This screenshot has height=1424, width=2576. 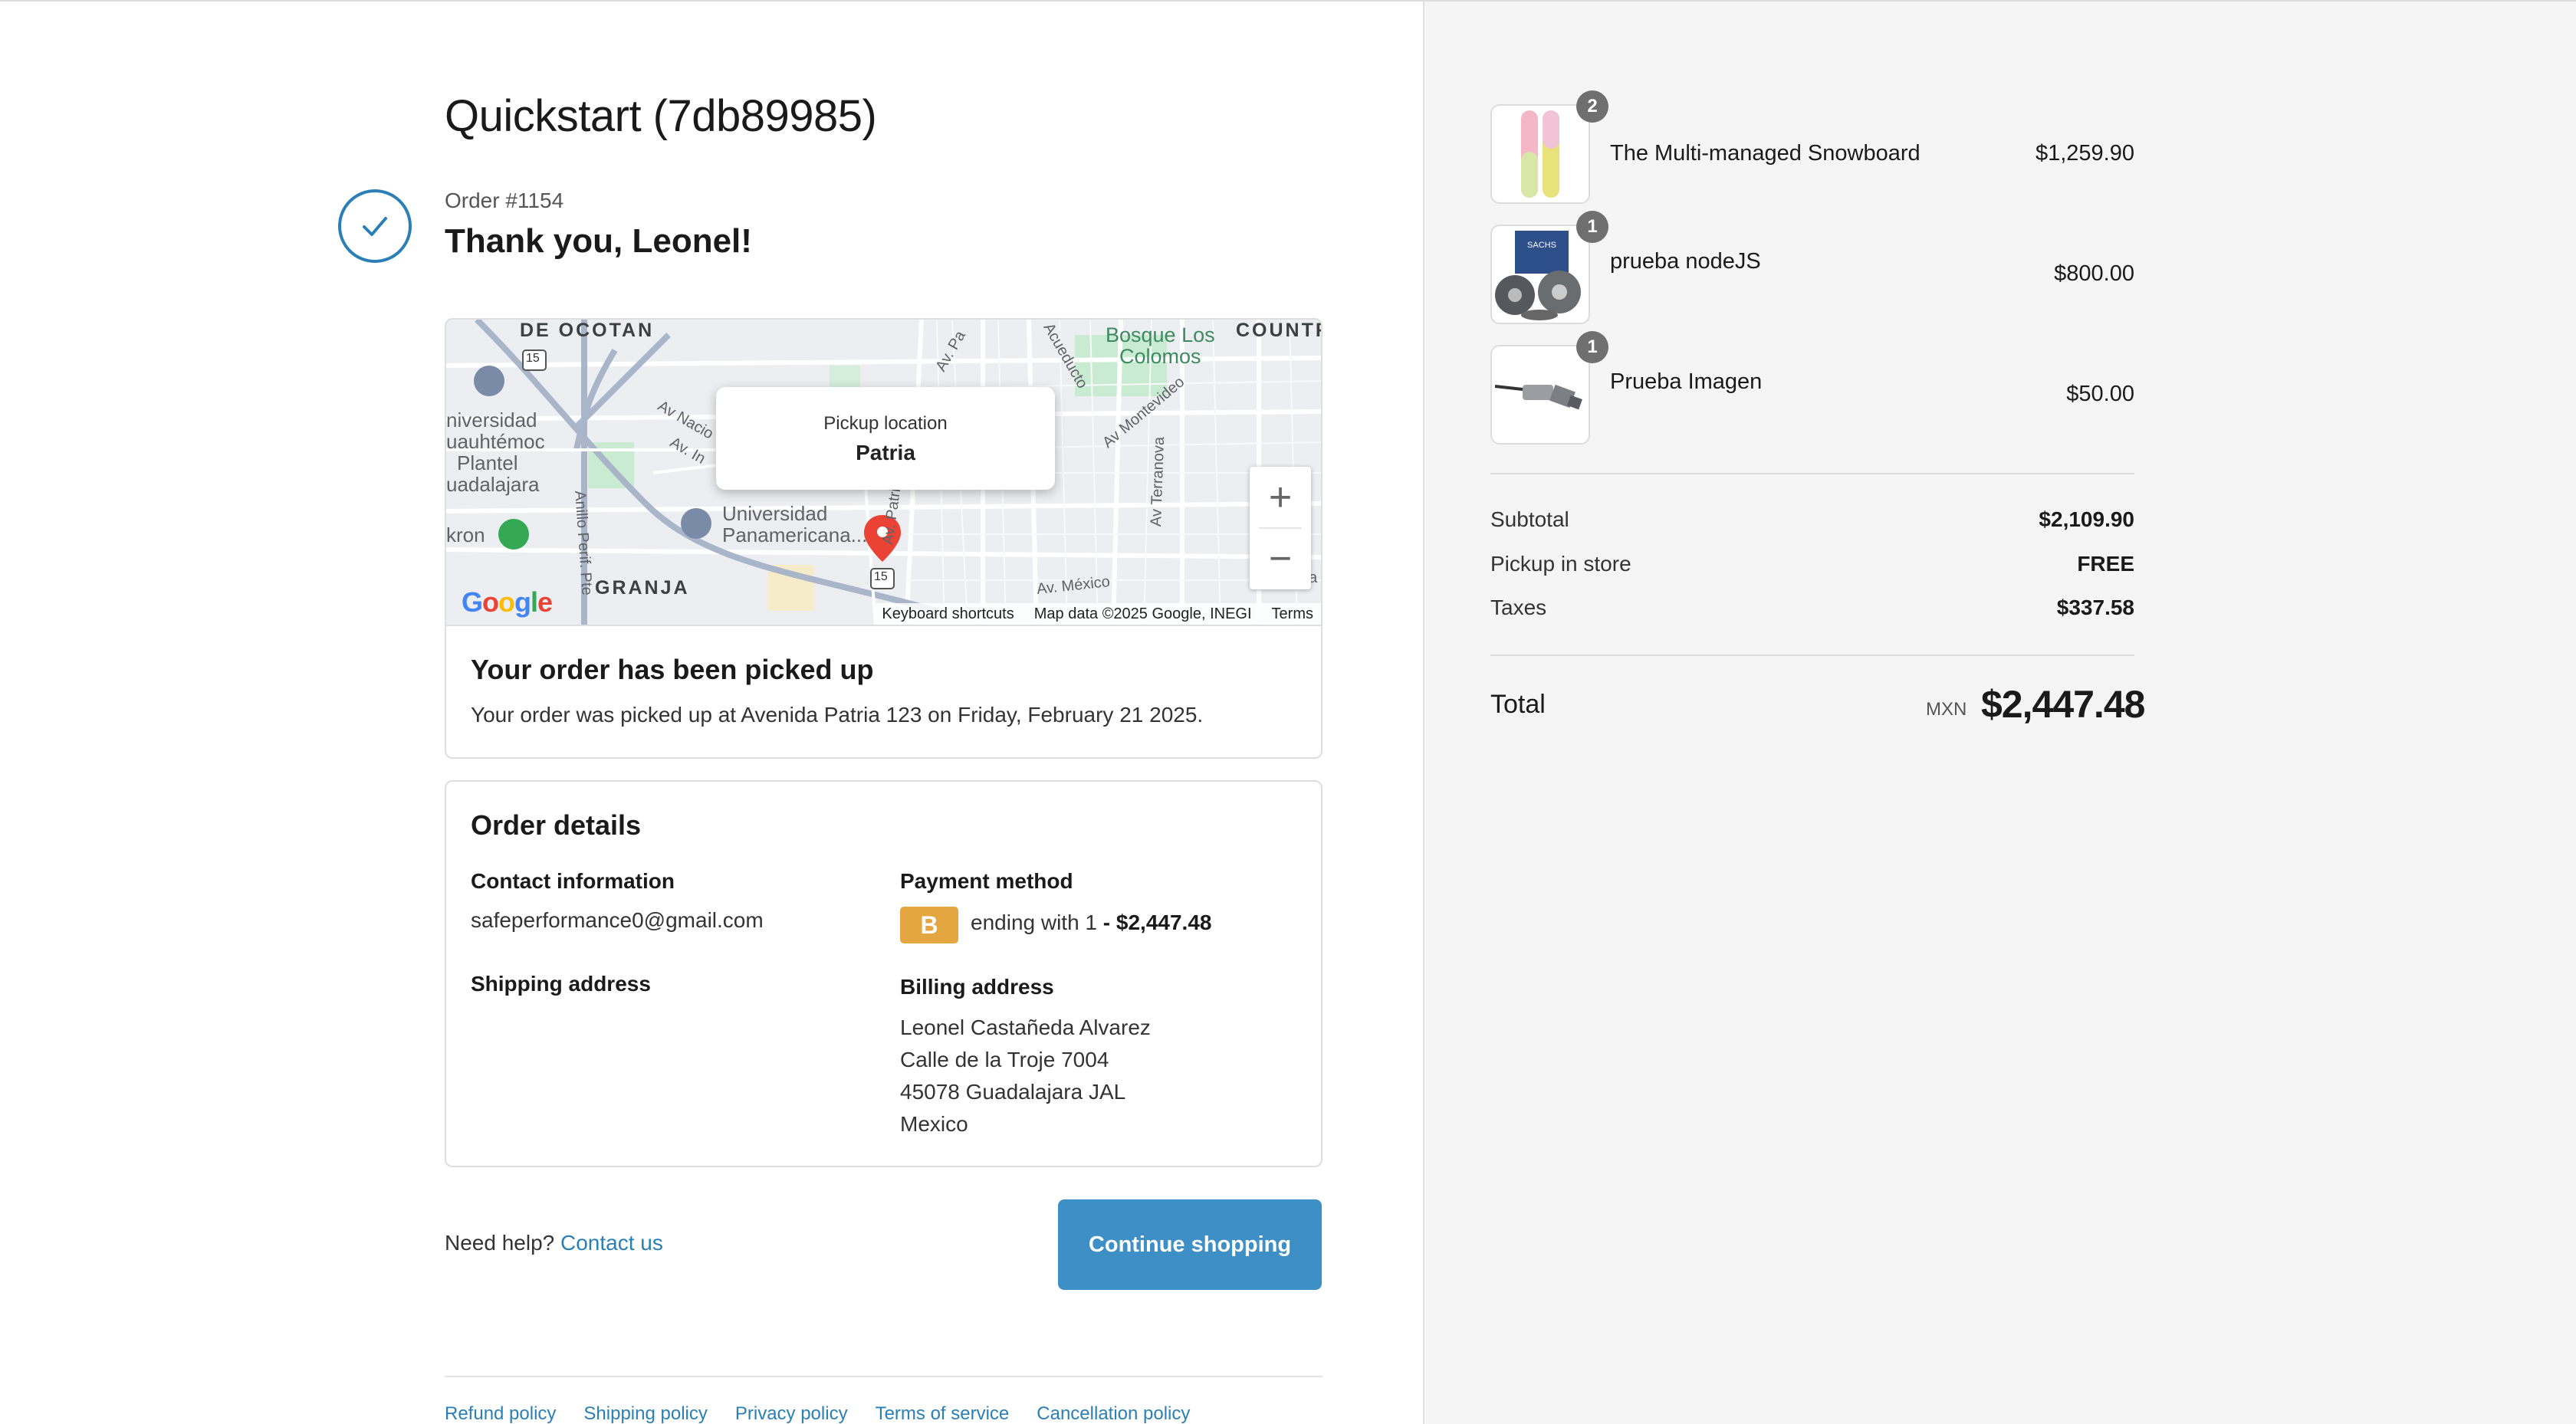 What do you see at coordinates (1280, 498) in the screenshot?
I see `zoom-in-button: +` at bounding box center [1280, 498].